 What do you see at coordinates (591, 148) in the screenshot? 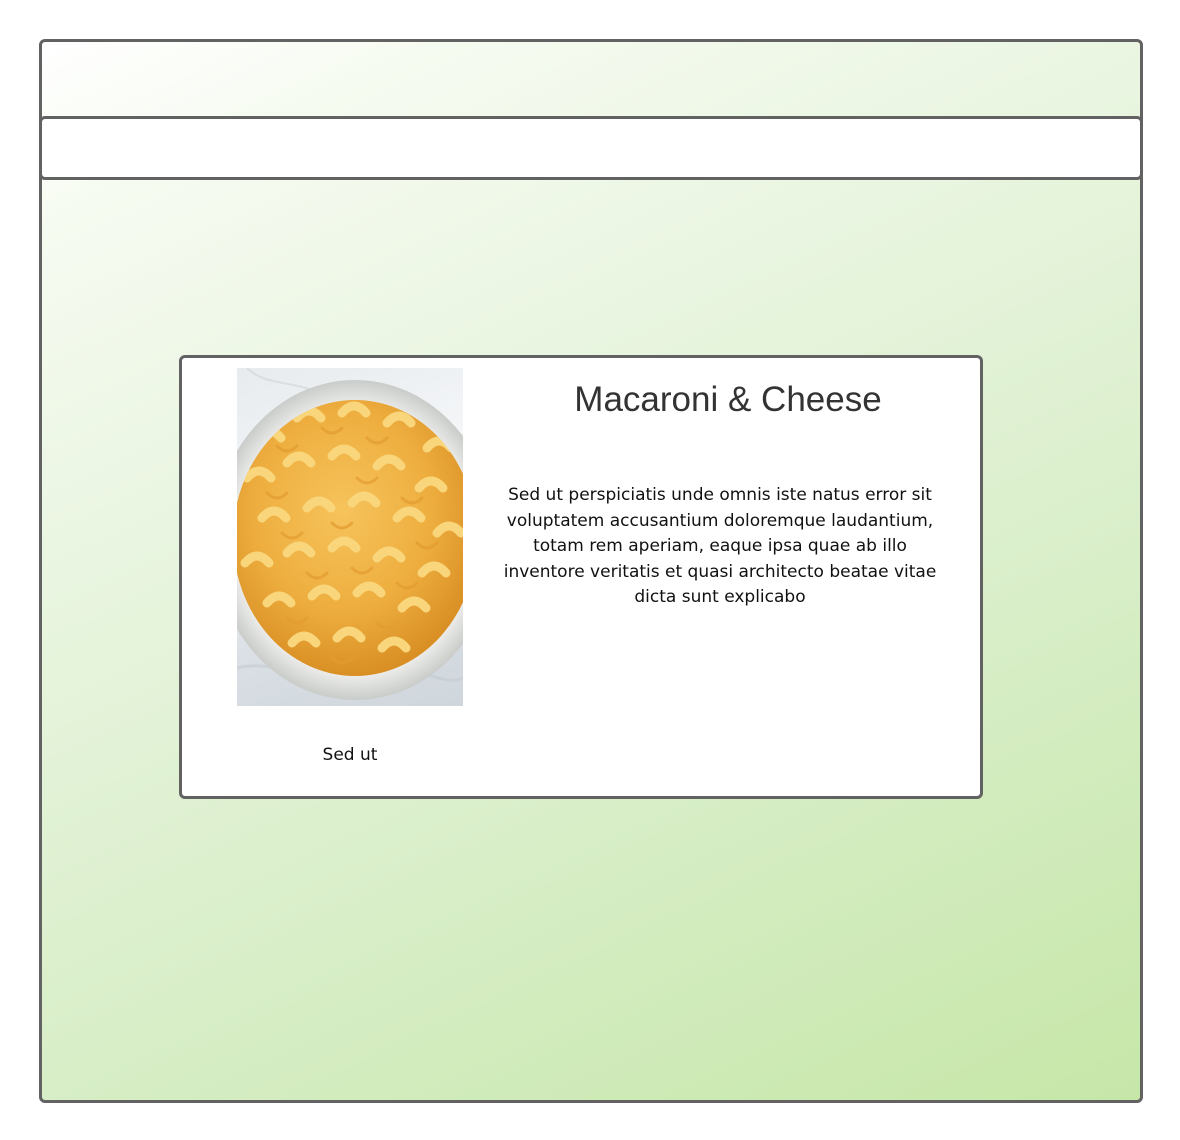
I see `header-bar` at bounding box center [591, 148].